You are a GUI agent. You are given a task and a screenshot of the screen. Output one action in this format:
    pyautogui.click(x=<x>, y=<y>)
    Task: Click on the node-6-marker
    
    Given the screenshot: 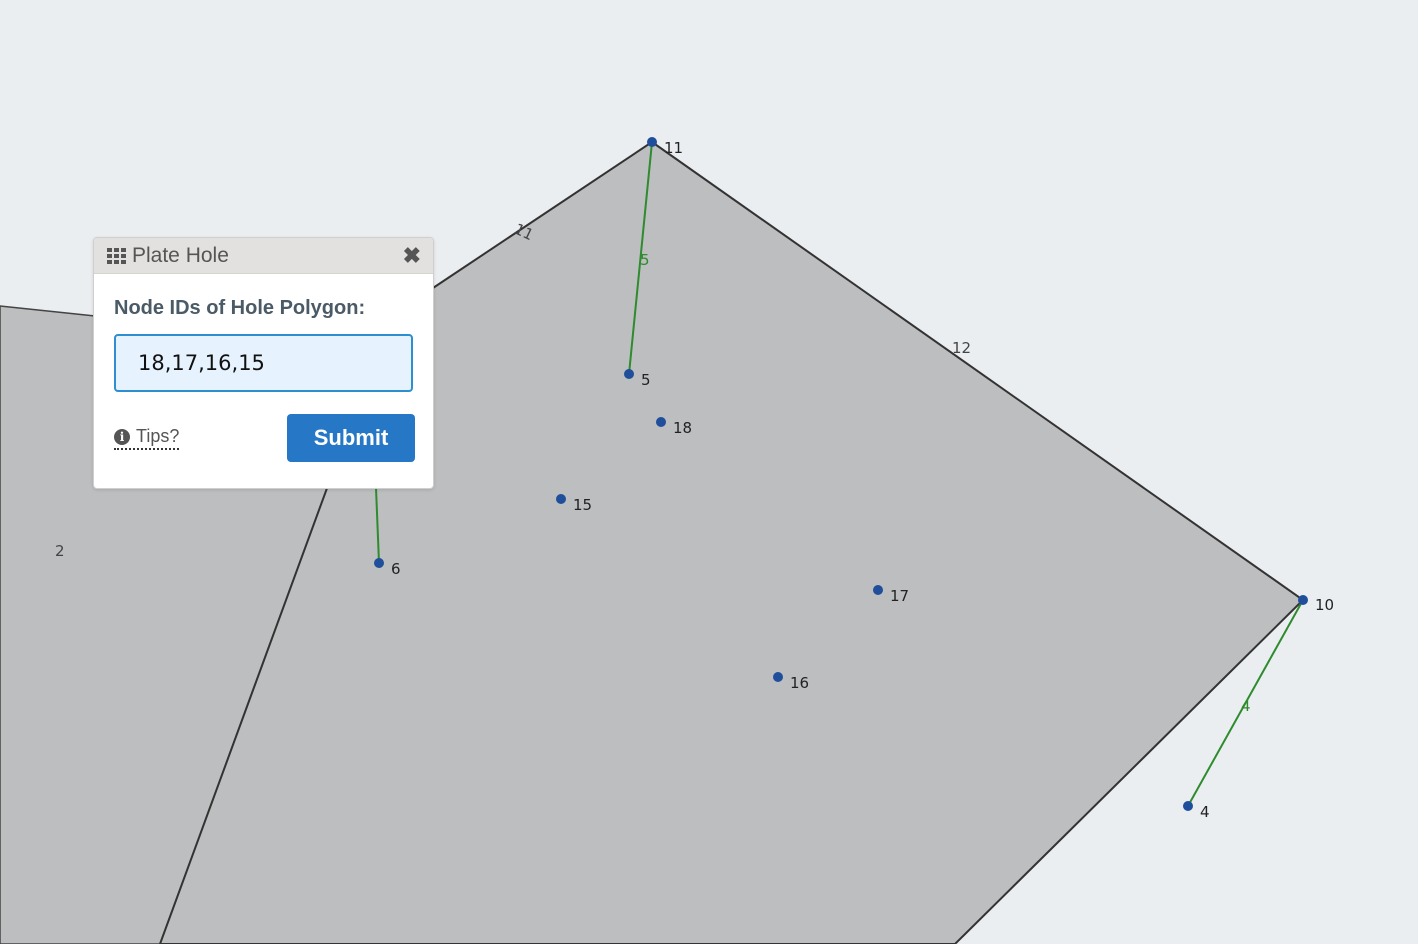 What is the action you would take?
    pyautogui.click(x=379, y=563)
    